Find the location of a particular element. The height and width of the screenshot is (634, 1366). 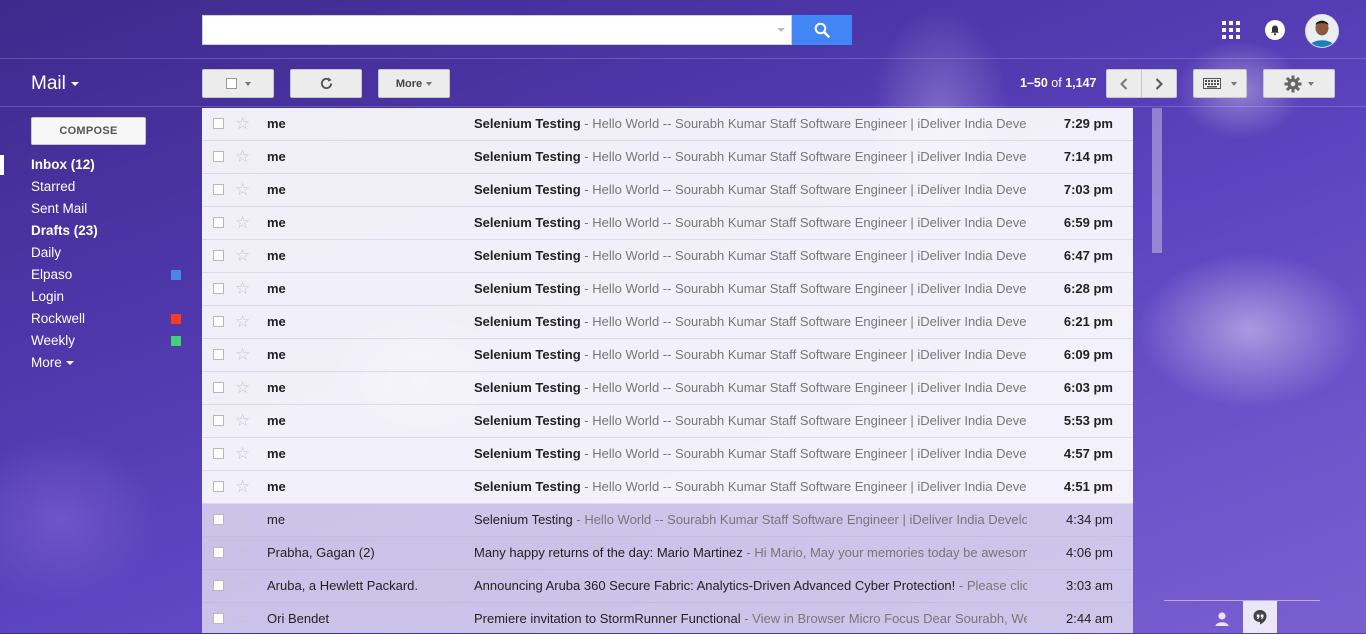

email-subject: Selenium Testing is located at coordinates (527, 420).